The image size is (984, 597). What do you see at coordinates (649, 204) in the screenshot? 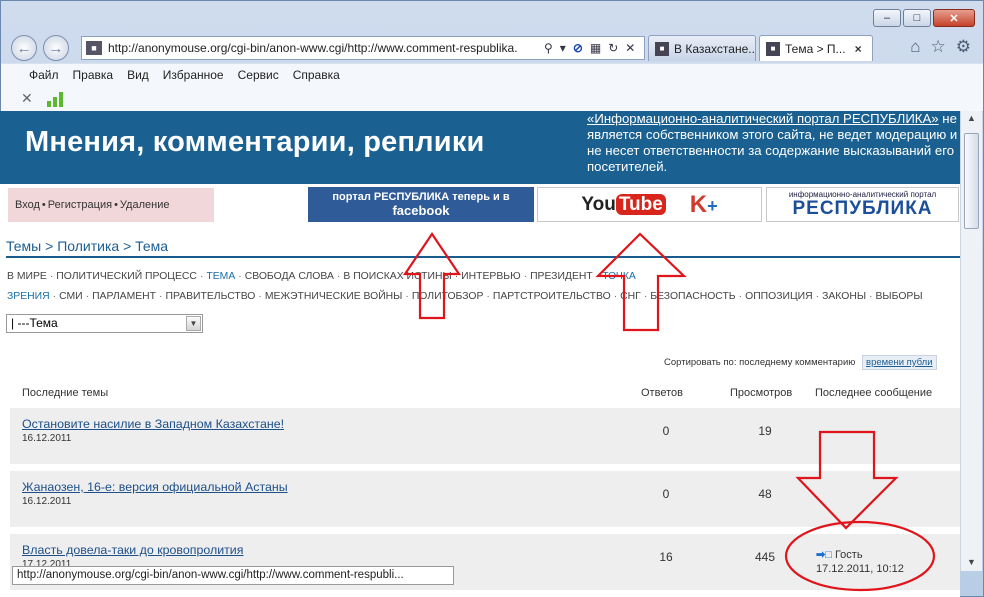
I see `youtube-banner: You Tube K+` at bounding box center [649, 204].